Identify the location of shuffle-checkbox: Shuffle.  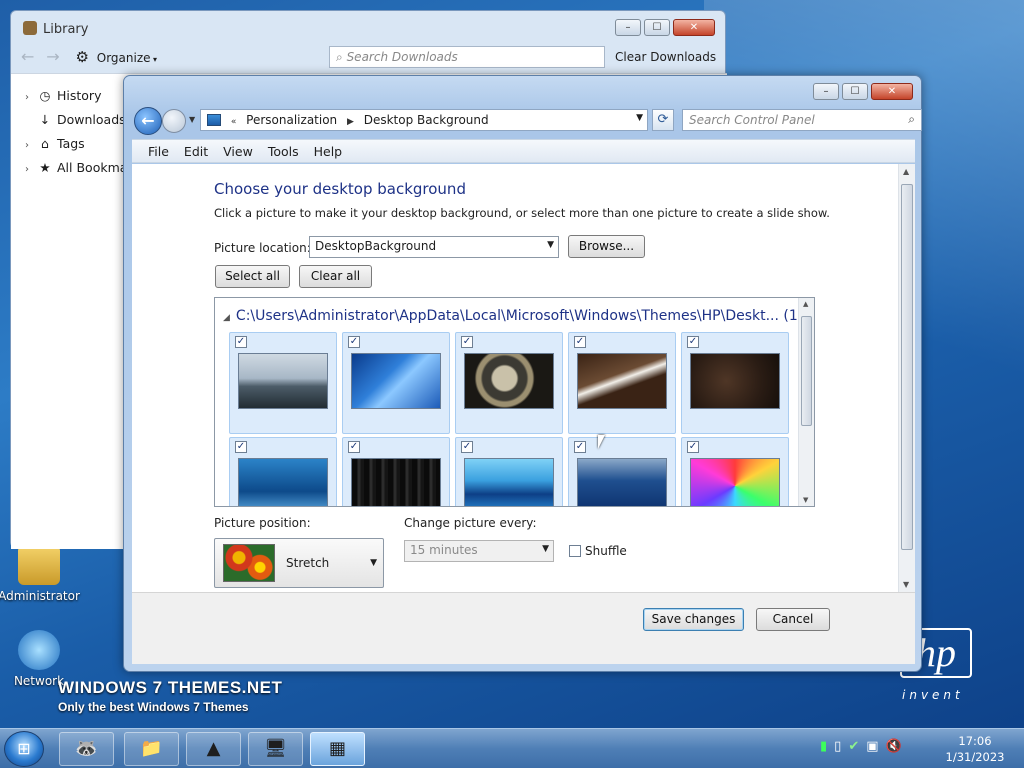
(598, 551).